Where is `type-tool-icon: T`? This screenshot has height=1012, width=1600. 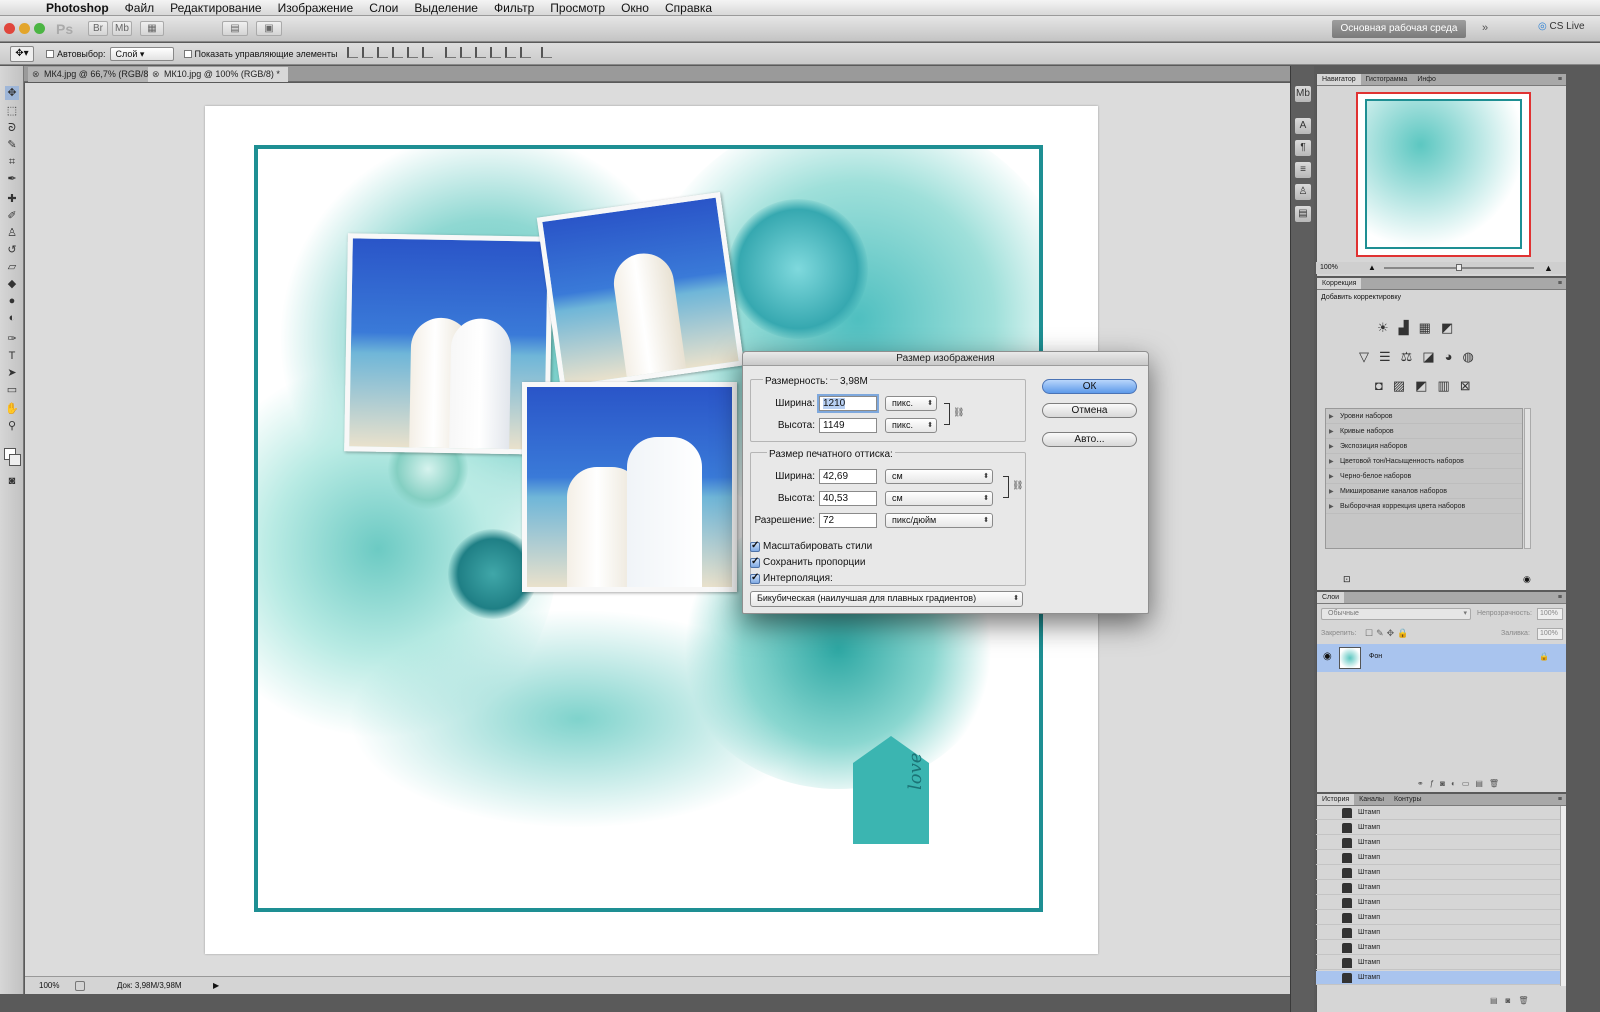
type-tool-icon: T is located at coordinates (12, 356).